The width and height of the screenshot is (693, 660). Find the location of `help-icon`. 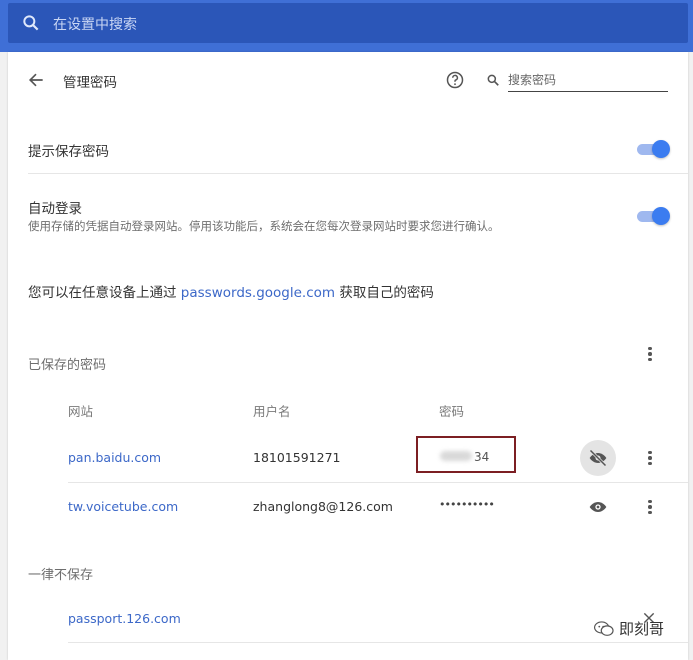

help-icon is located at coordinates (455, 80).